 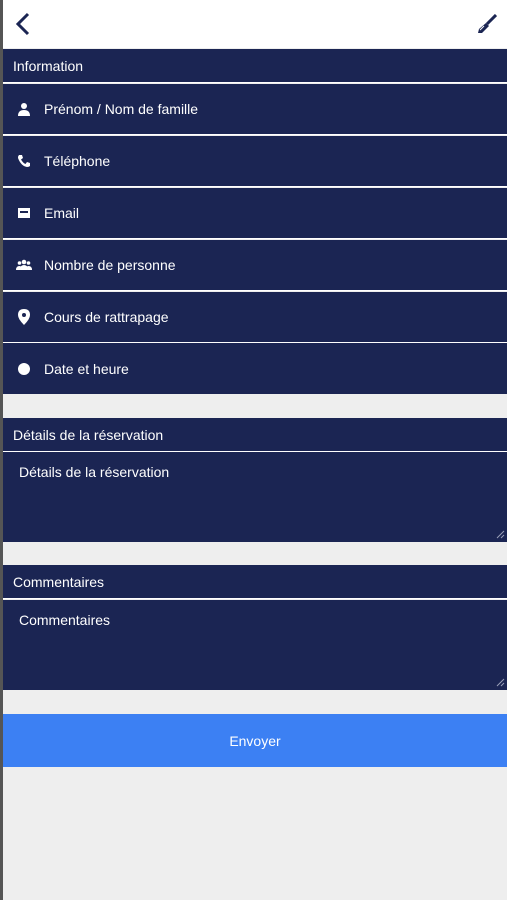 What do you see at coordinates (110, 265) in the screenshot?
I see `people-count-field-label: Nombre de personne` at bounding box center [110, 265].